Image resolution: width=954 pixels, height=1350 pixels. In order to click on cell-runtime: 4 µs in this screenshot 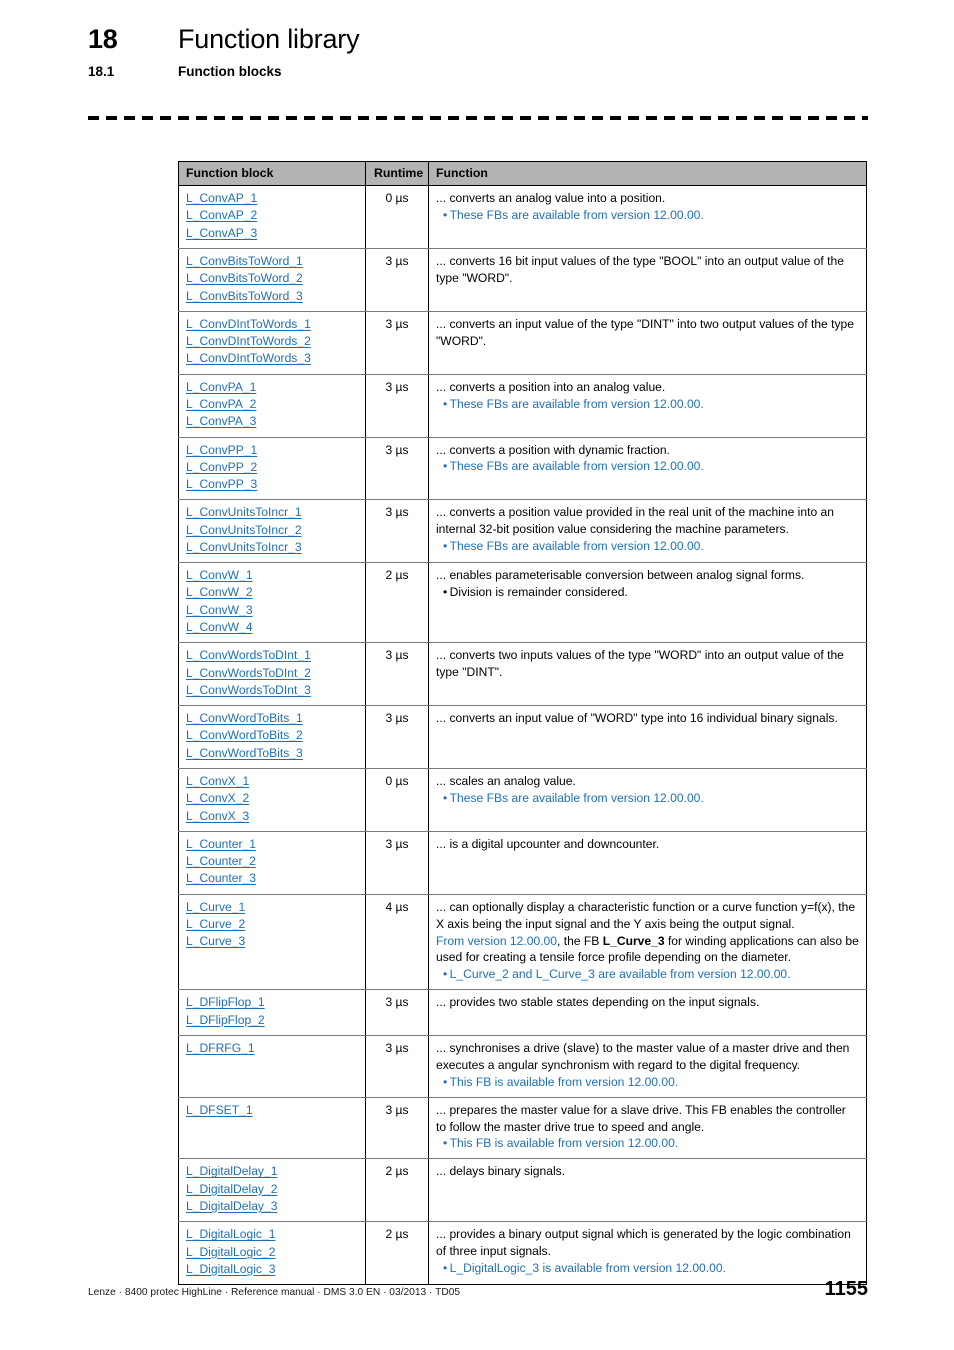, I will do `click(397, 942)`.